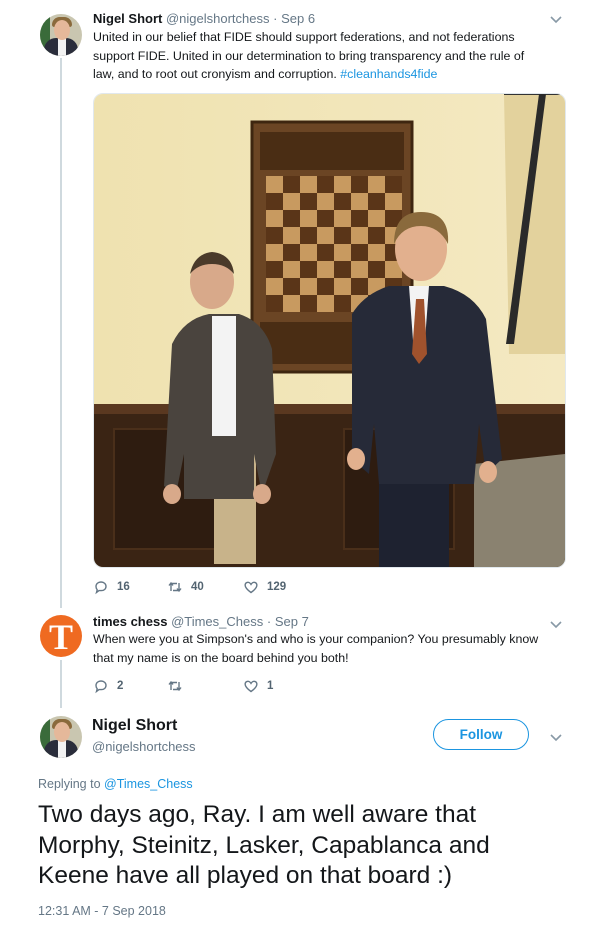 The image size is (598, 930). I want to click on hashtag-link: #cleanhands4fide, so click(388, 74).